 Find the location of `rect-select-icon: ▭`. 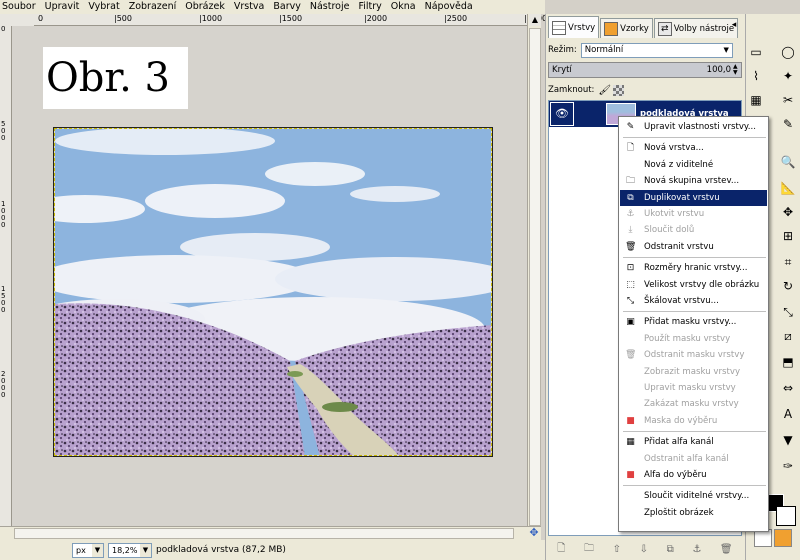

rect-select-icon: ▭ is located at coordinates (756, 52).